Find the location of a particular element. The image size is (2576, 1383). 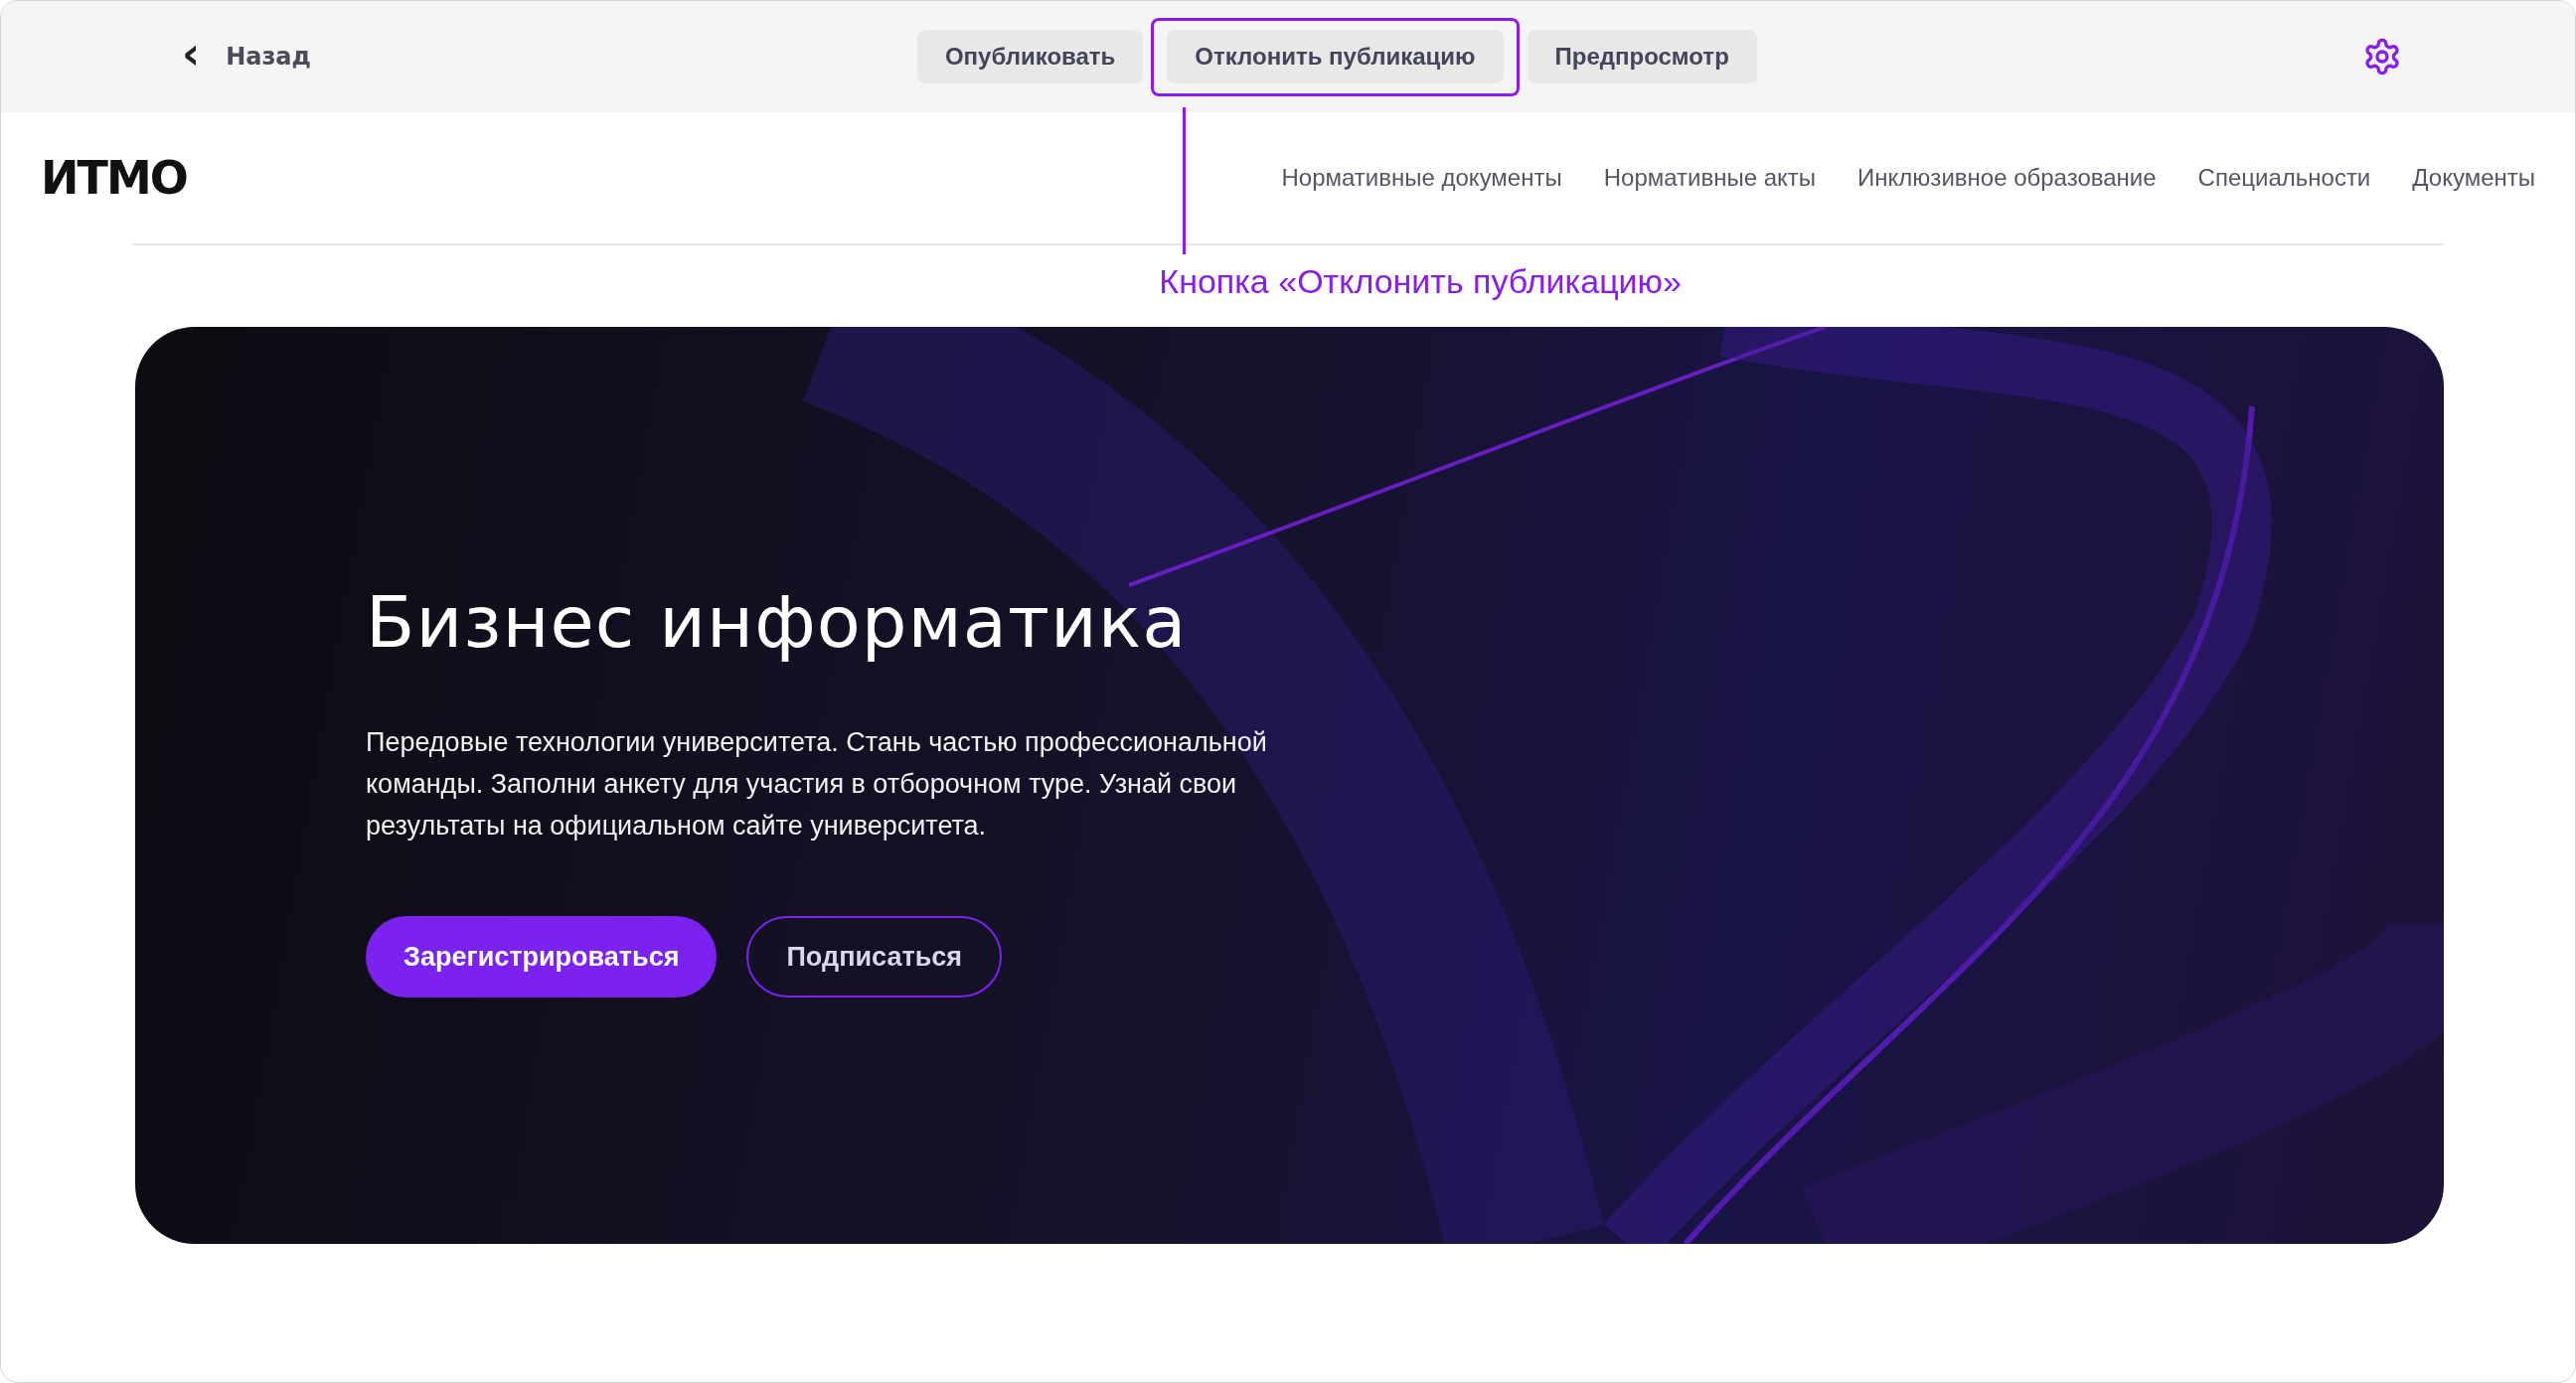

nav-link: Нормативные акты is located at coordinates (1710, 178).